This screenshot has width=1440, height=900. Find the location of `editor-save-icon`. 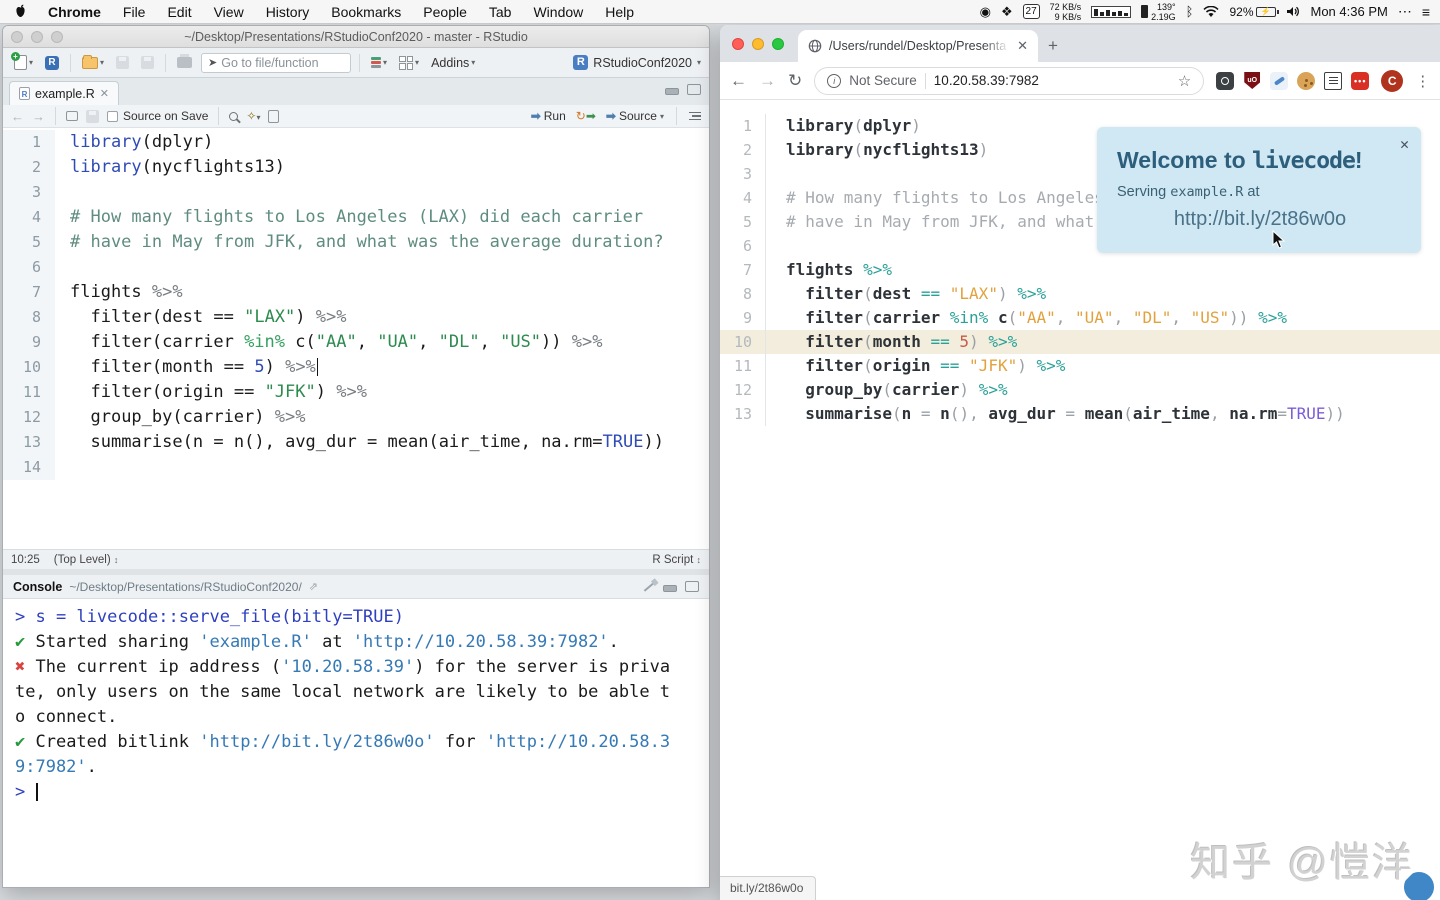

editor-save-icon is located at coordinates (92, 116).